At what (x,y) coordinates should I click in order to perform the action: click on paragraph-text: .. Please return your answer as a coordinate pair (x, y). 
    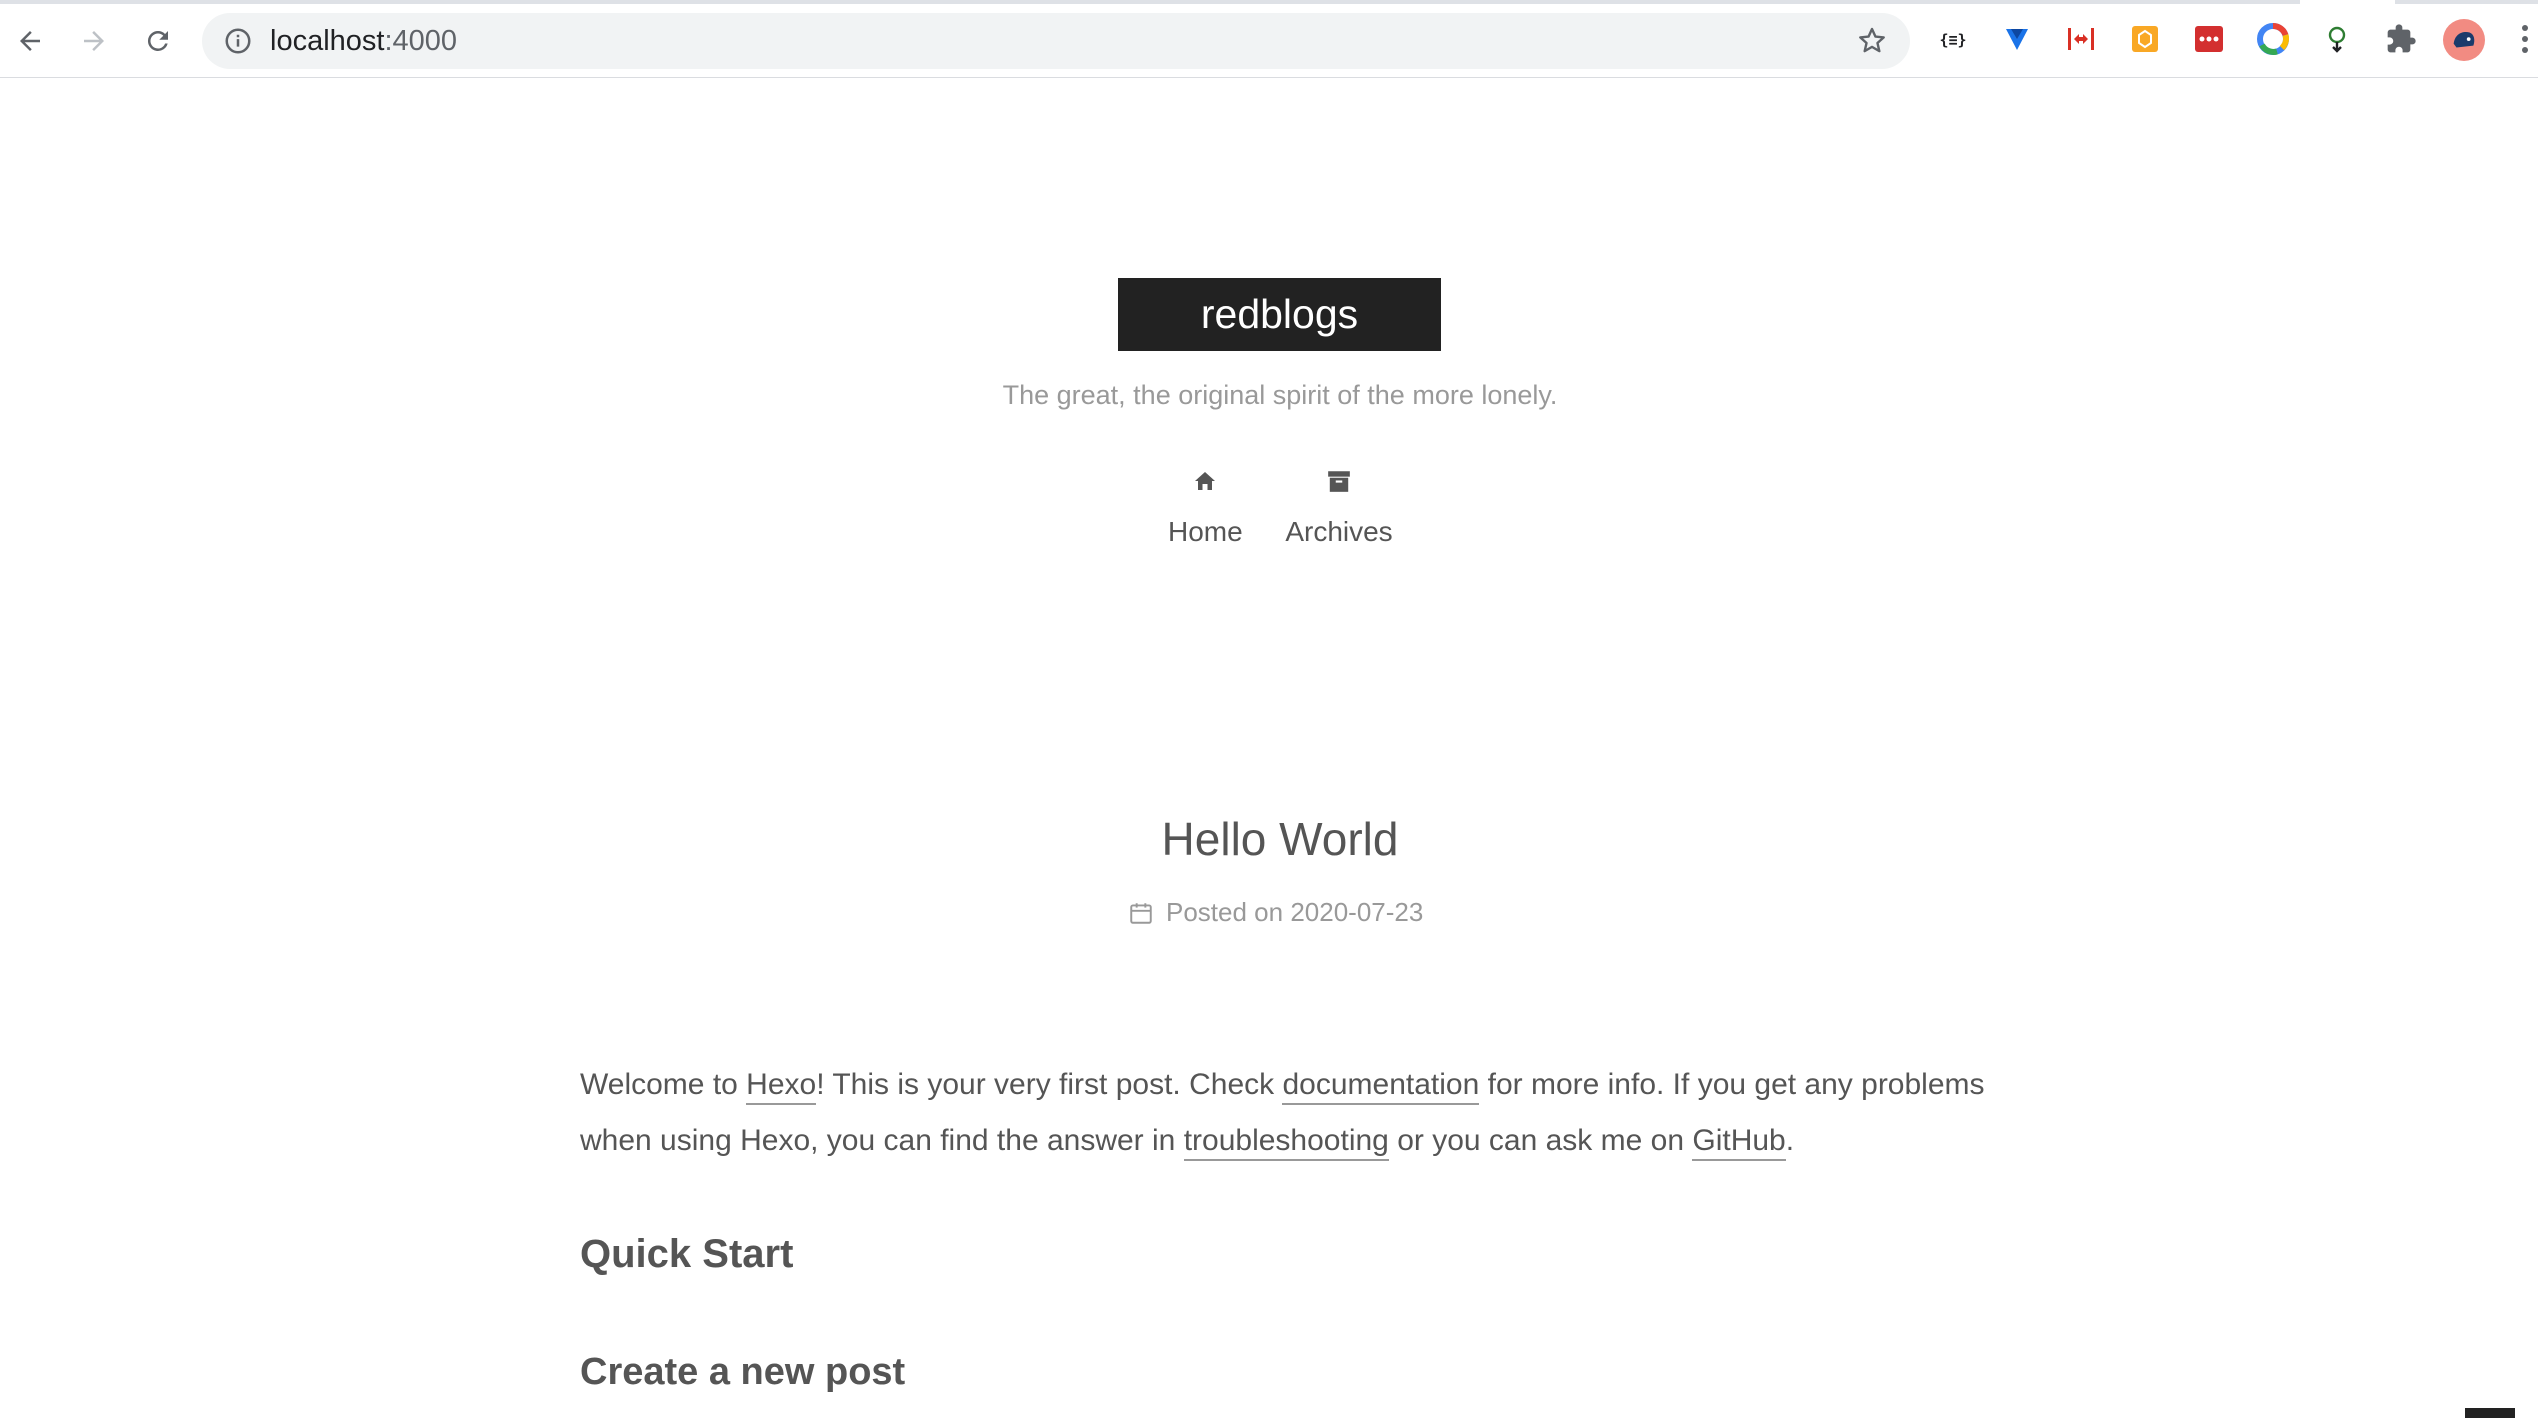
    Looking at the image, I should click on (1790, 1140).